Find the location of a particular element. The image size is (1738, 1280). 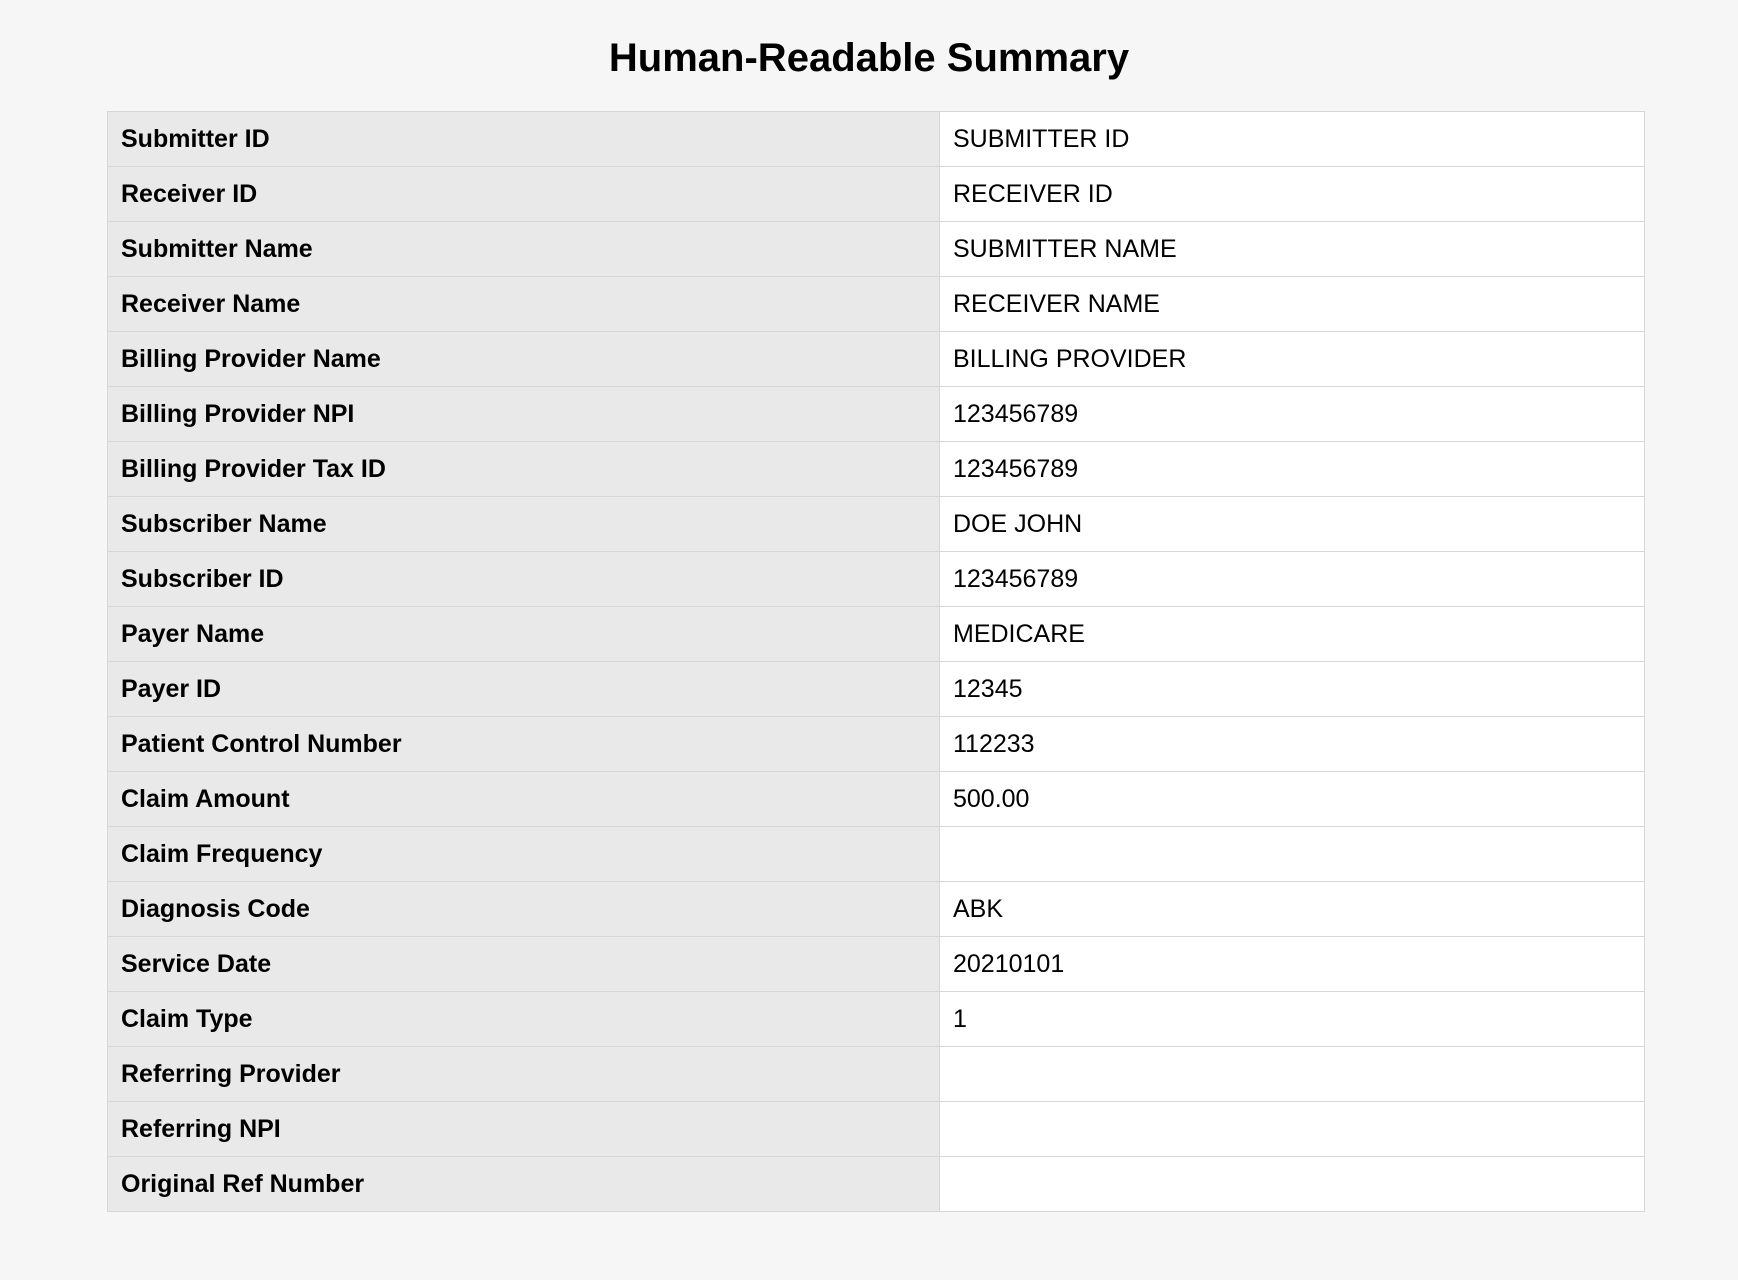

table-row: Submitter ID SUBMITTER ID is located at coordinates (876, 139).